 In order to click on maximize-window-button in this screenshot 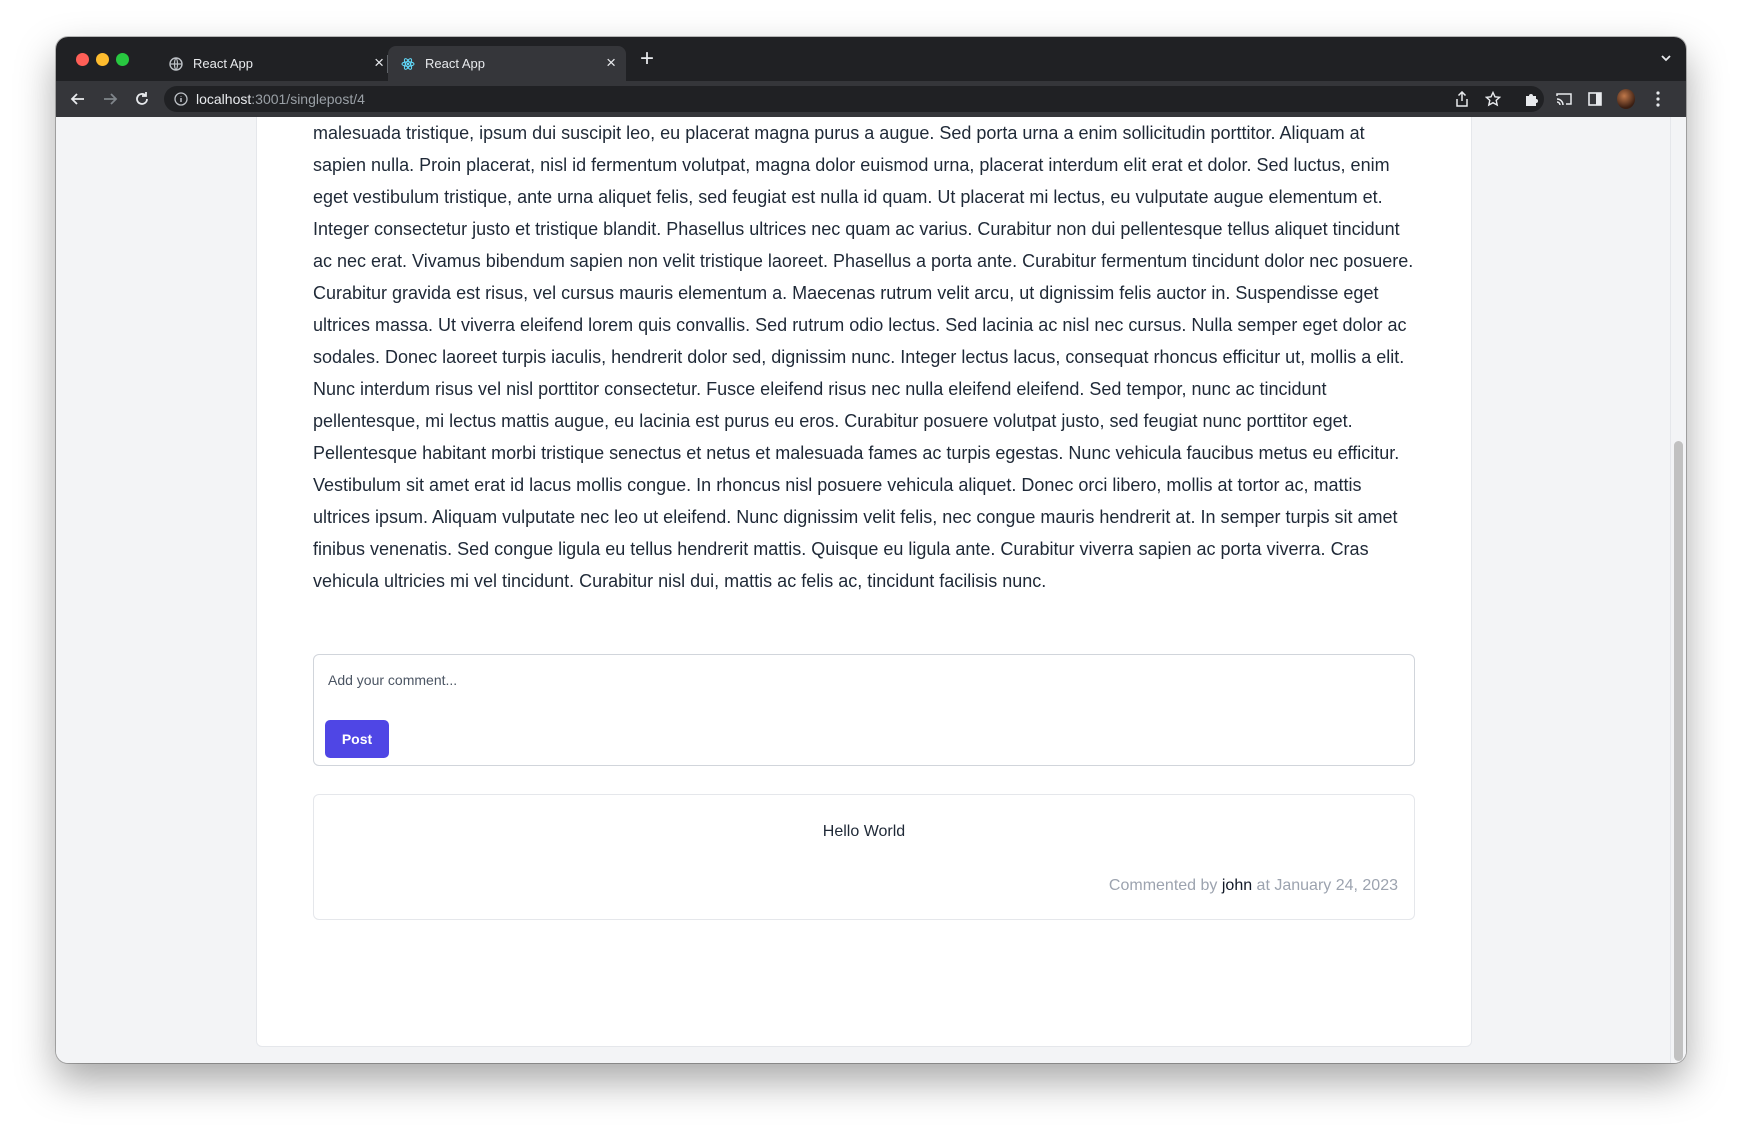, I will do `click(122, 59)`.